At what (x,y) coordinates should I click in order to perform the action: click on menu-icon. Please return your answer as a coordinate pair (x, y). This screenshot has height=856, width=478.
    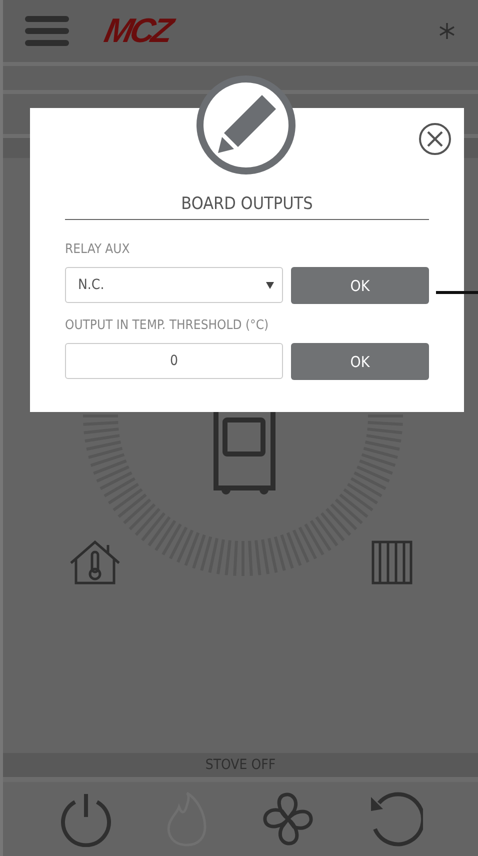
    Looking at the image, I should click on (47, 31).